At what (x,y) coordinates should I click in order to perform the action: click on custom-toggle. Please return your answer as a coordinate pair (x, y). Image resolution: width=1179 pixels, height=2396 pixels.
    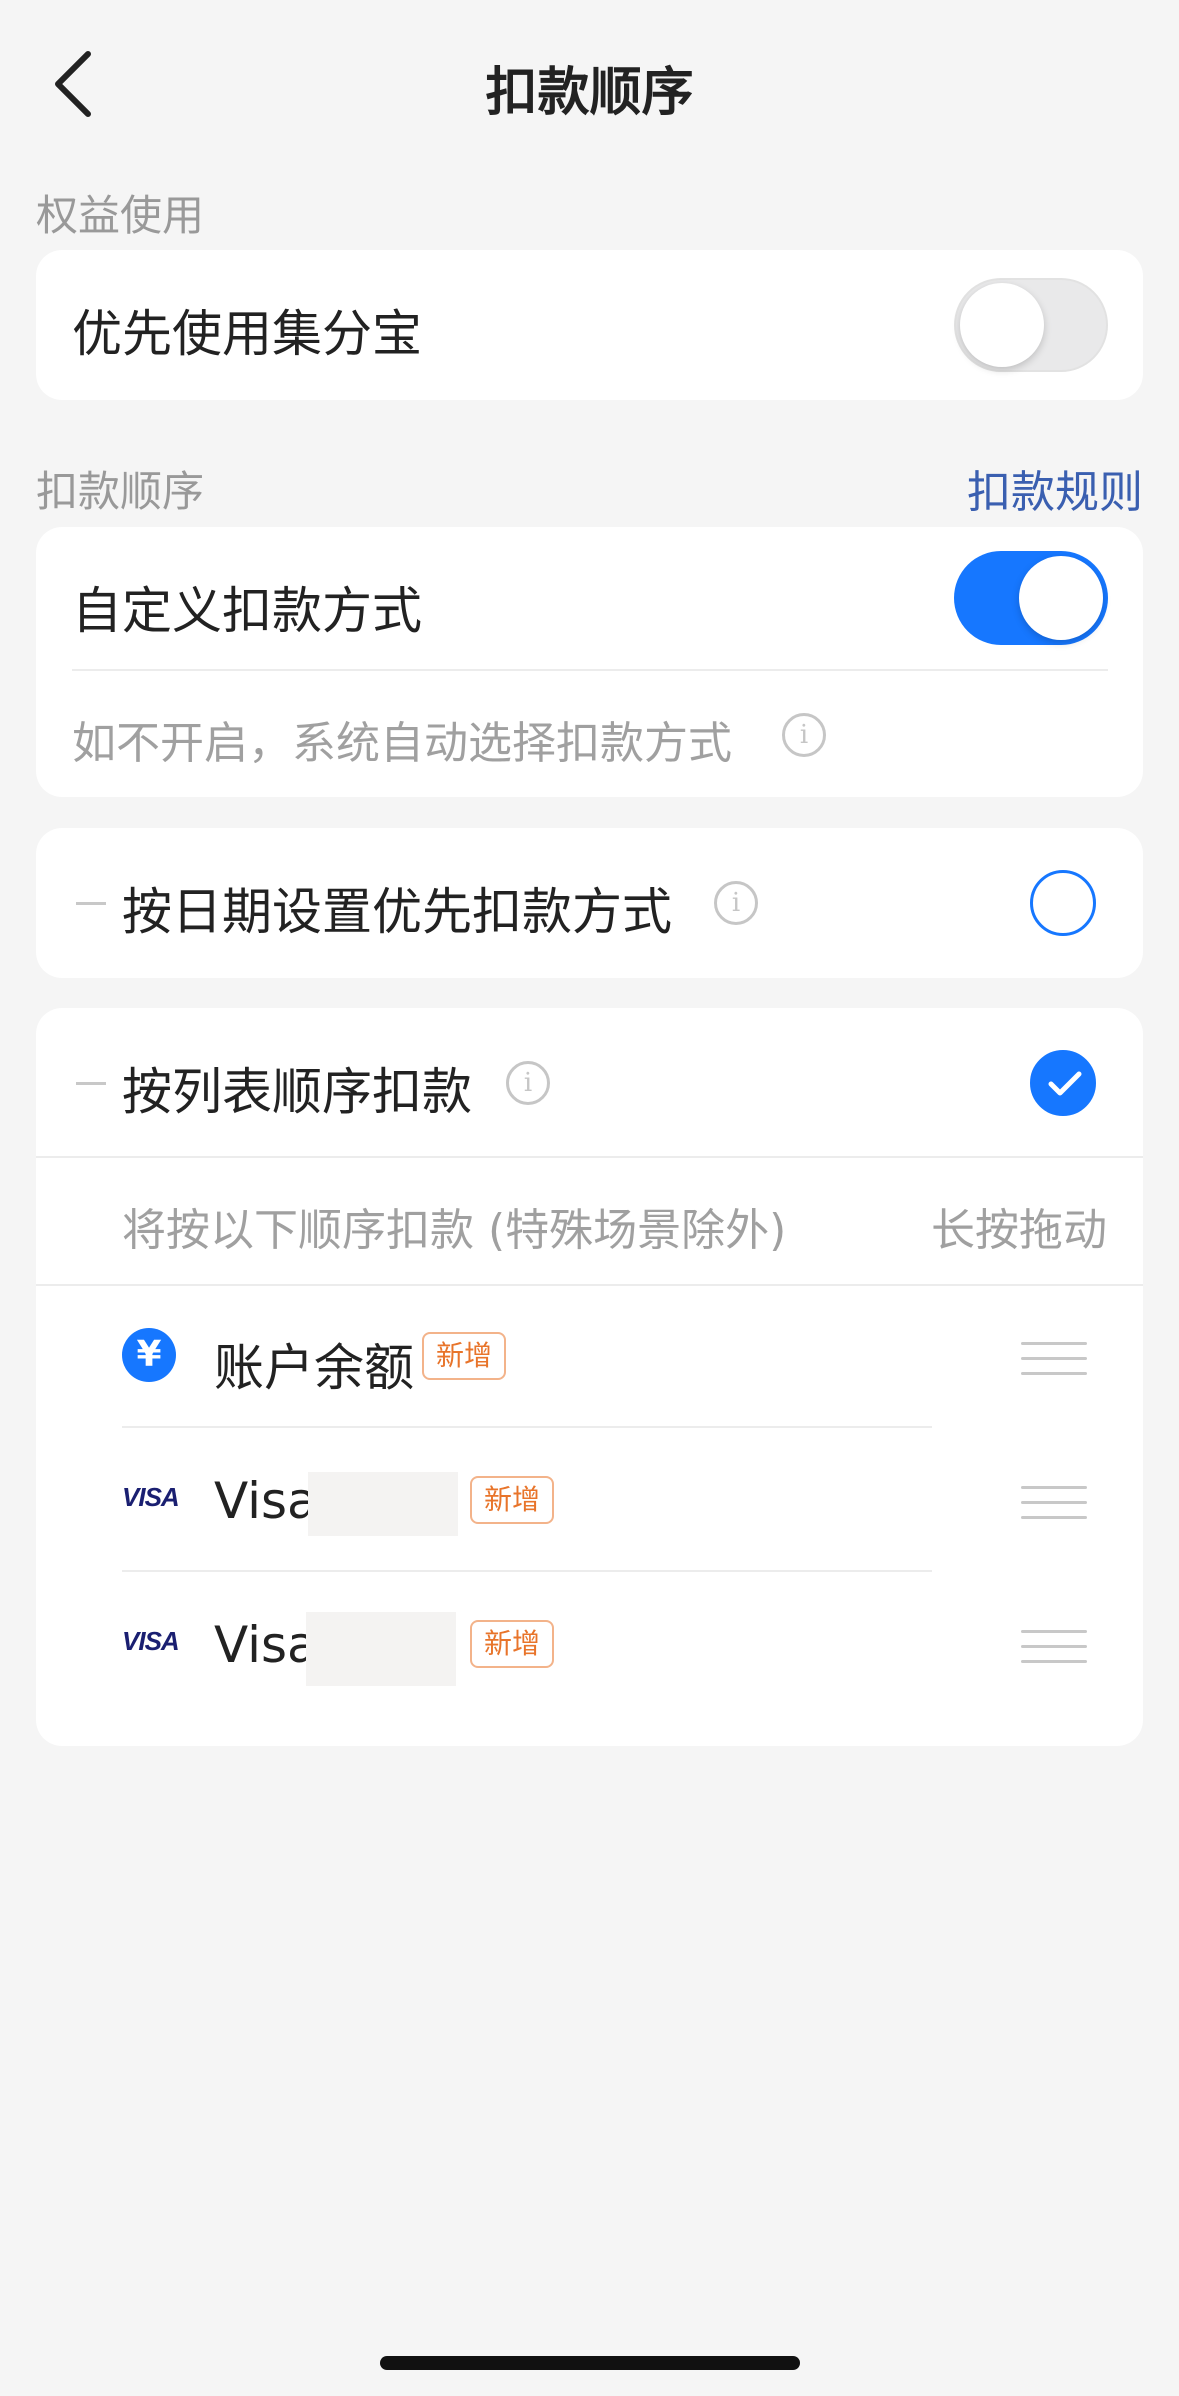
    Looking at the image, I should click on (1031, 598).